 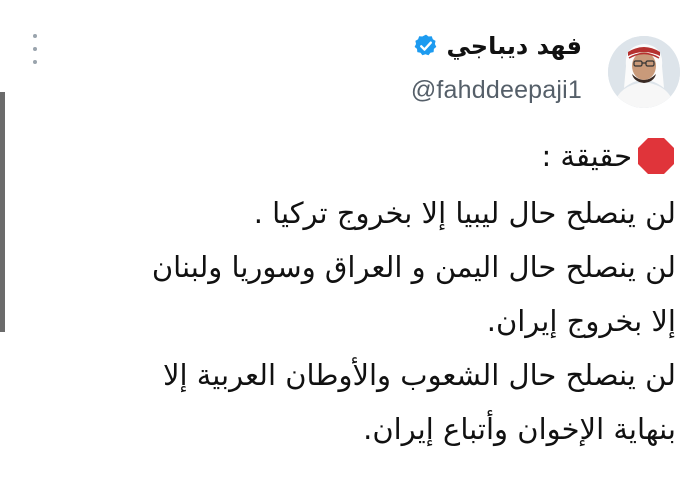 I want to click on name-line: فهد ديباجي, so click(x=496, y=46).